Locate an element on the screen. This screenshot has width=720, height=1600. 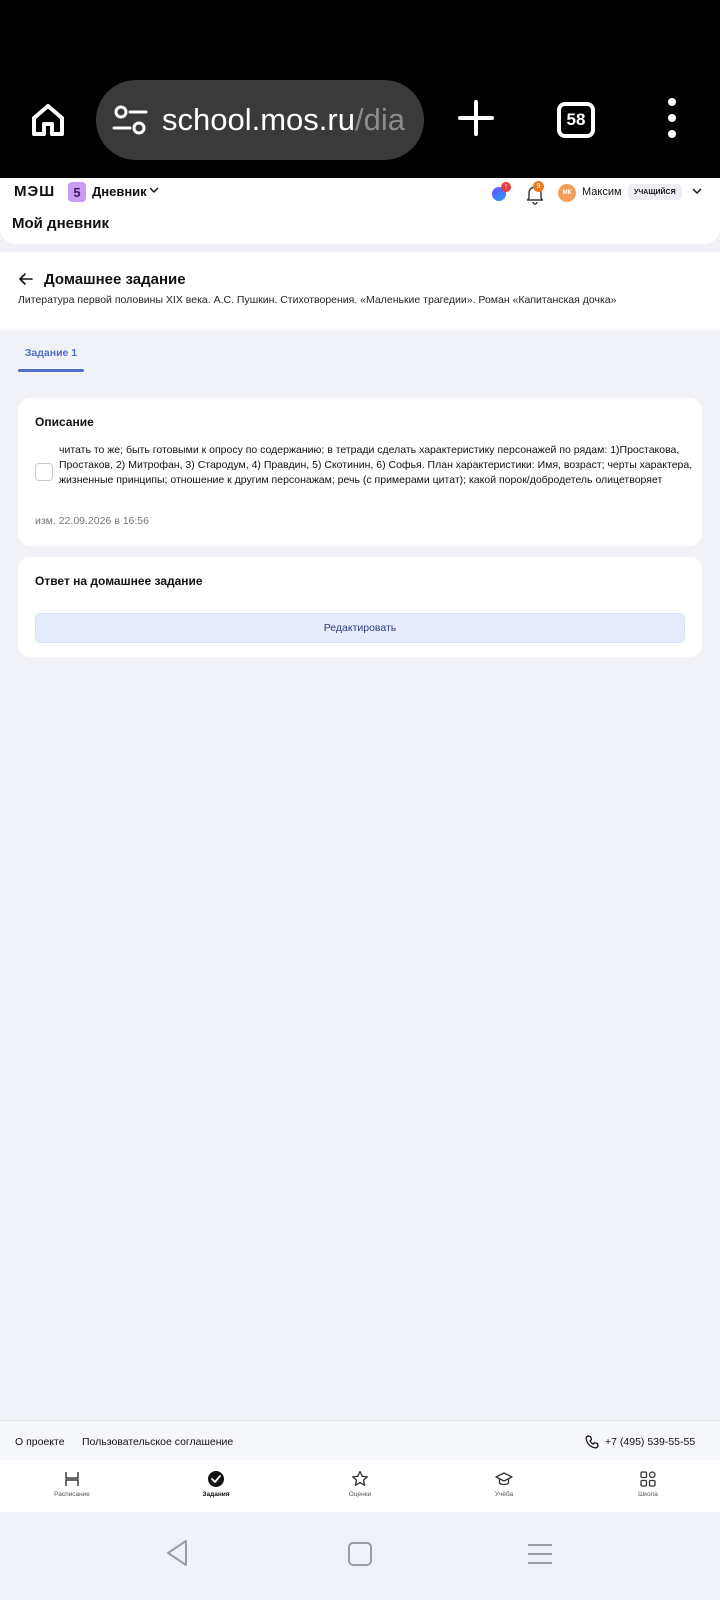
graduation-cap-icon is located at coordinates (504, 1479).